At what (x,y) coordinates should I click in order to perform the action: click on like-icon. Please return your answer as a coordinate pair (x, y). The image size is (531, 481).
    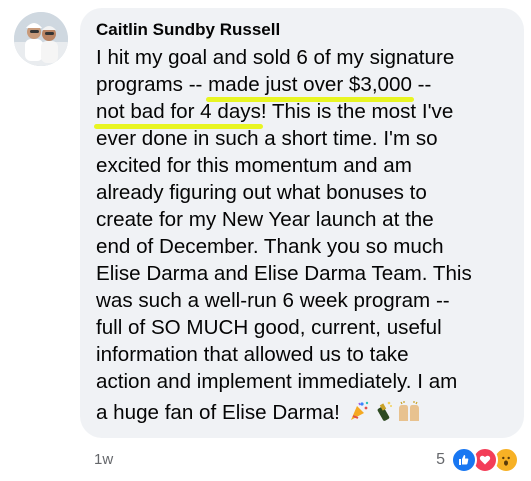
    Looking at the image, I should click on (464, 460).